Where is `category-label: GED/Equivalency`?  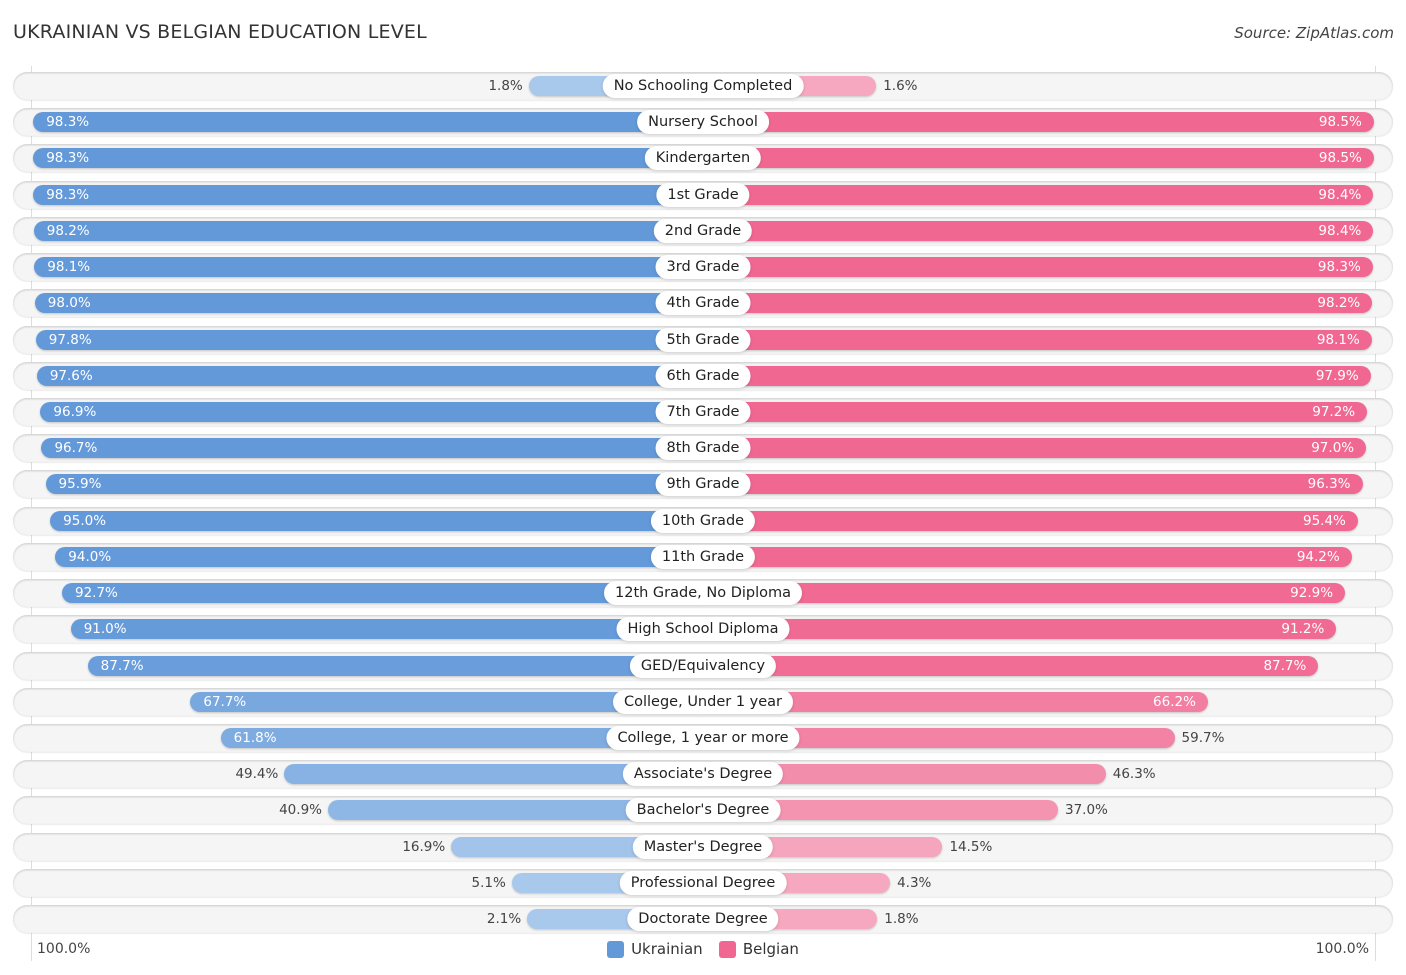
category-label: GED/Equivalency is located at coordinates (703, 665).